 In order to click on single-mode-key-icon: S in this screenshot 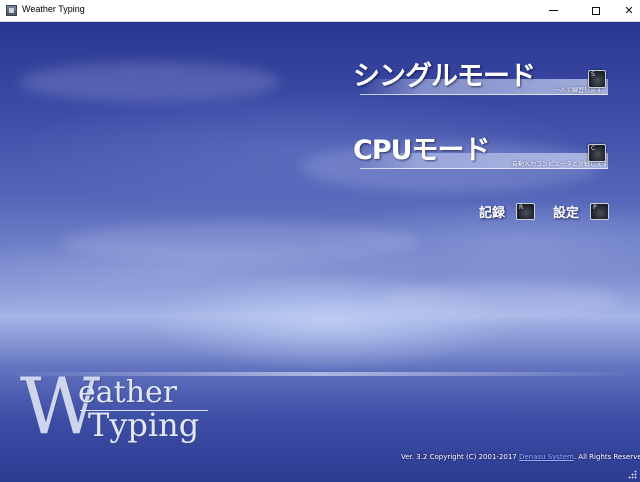, I will do `click(597, 79)`.